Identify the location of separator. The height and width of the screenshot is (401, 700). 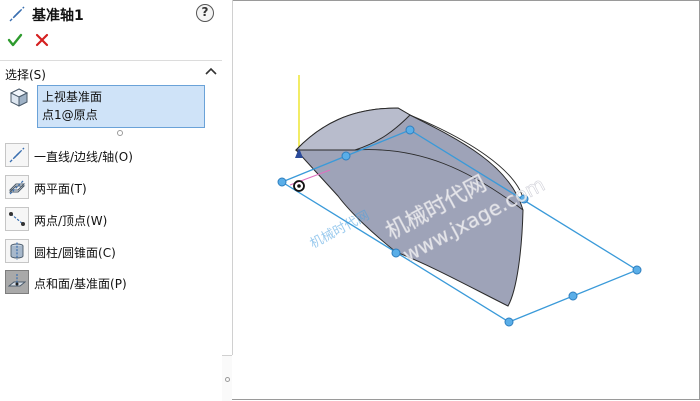
(111, 60).